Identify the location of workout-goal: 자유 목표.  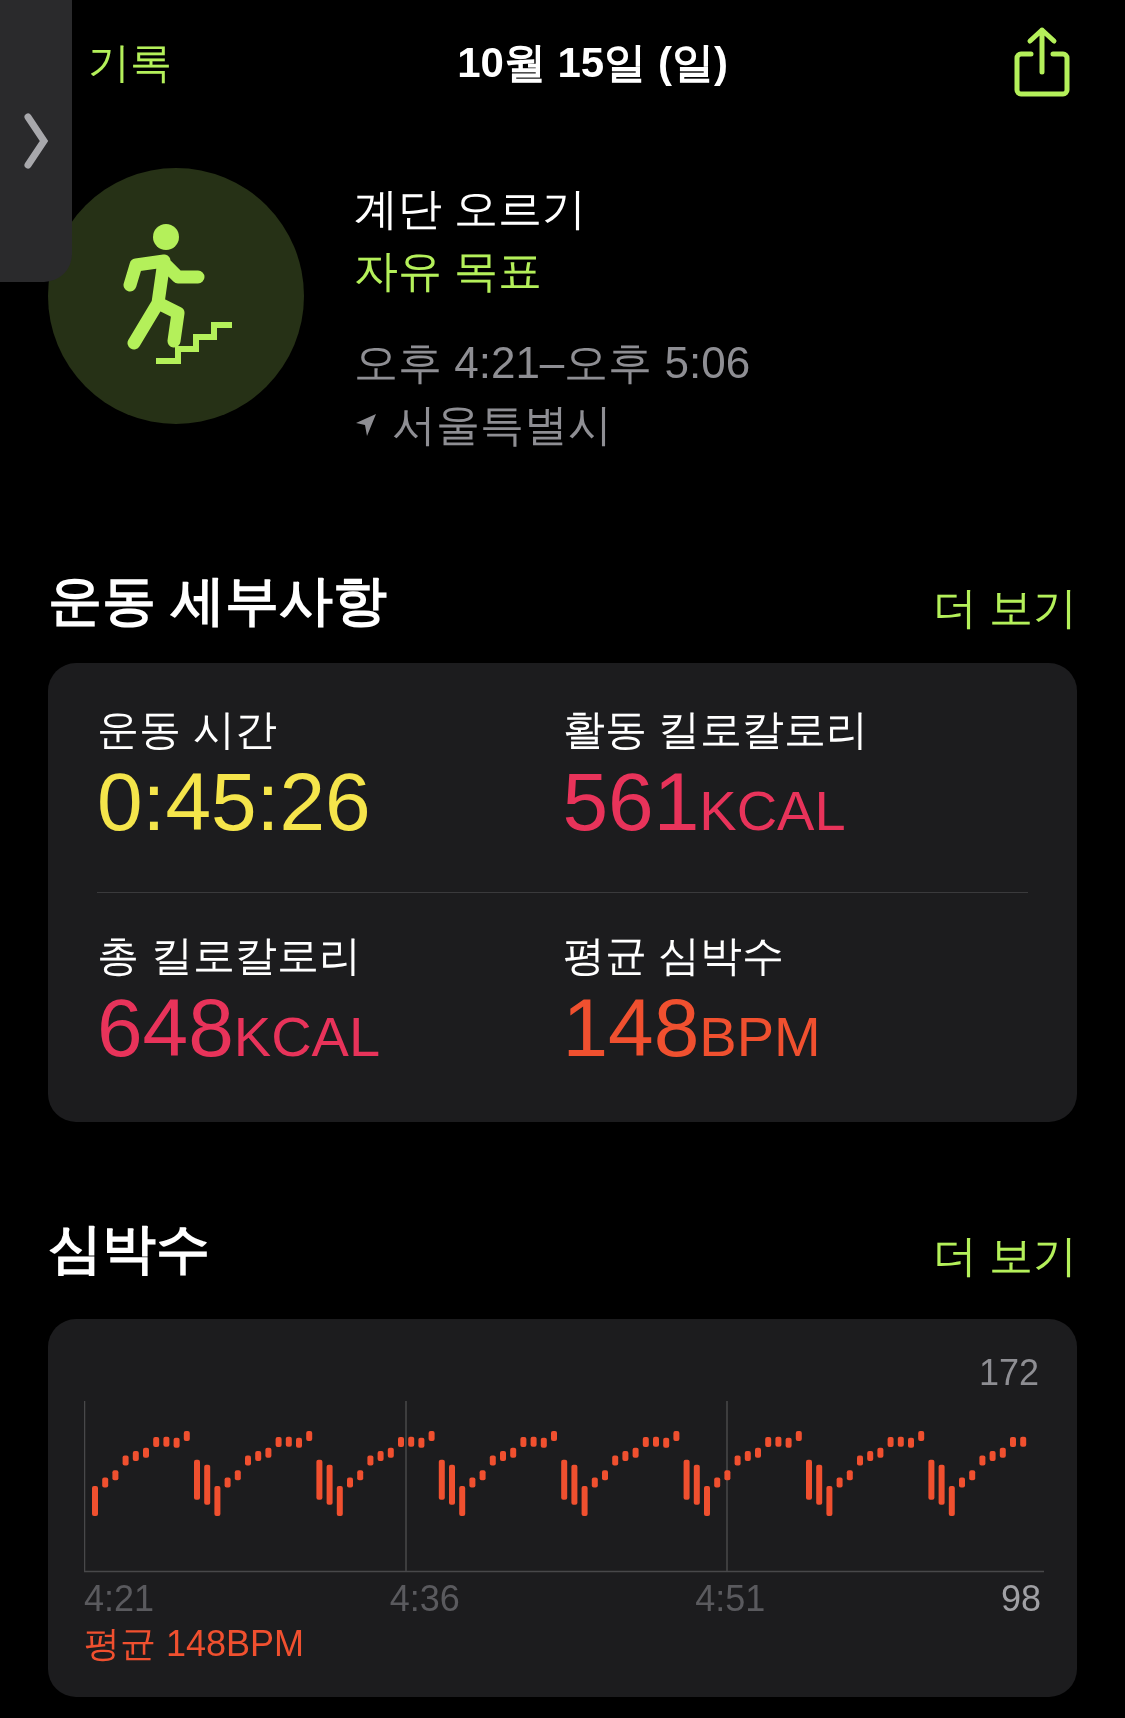
(449, 271).